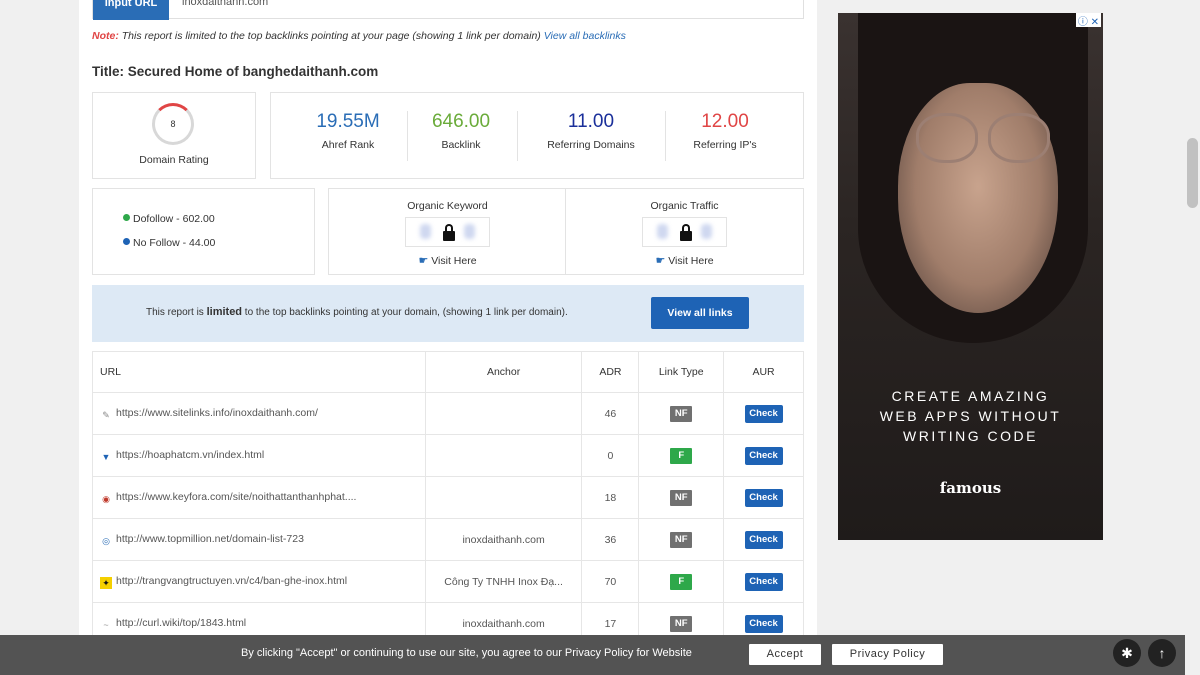 The width and height of the screenshot is (1200, 675). I want to click on ad-headline-line: CREATE AMAZING, so click(970, 396).